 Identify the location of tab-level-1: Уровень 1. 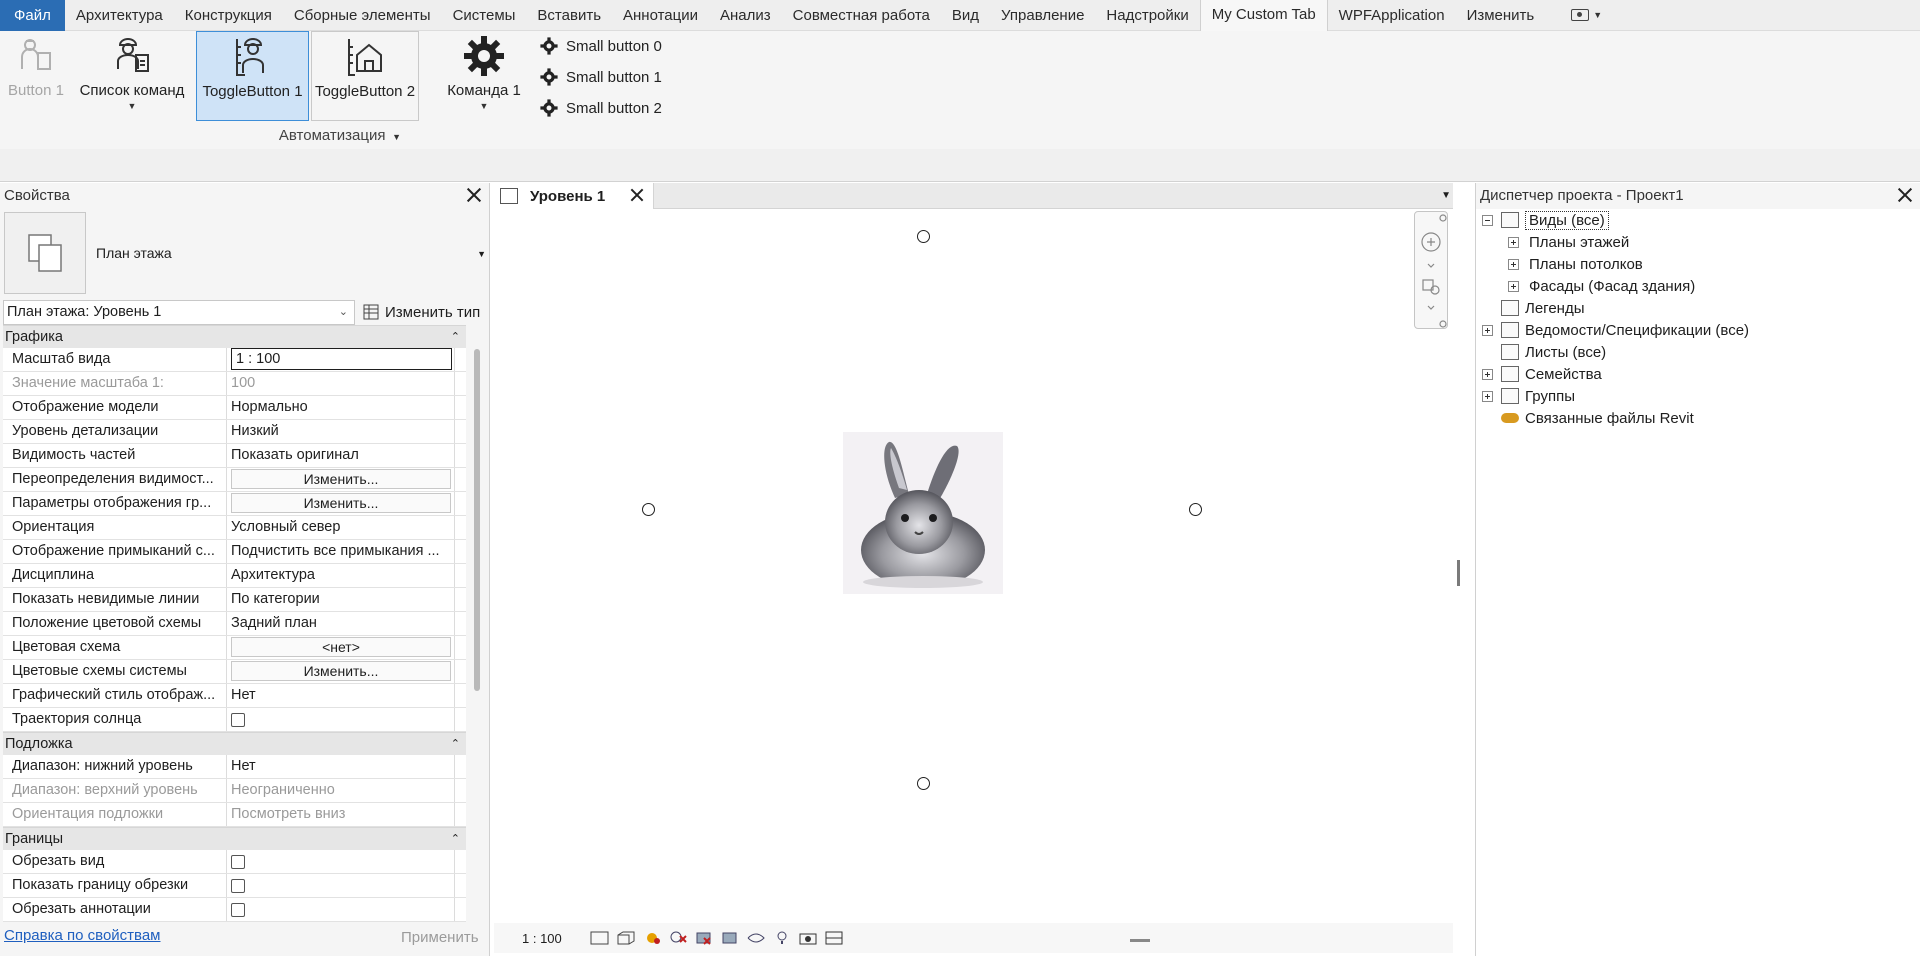
(574, 196).